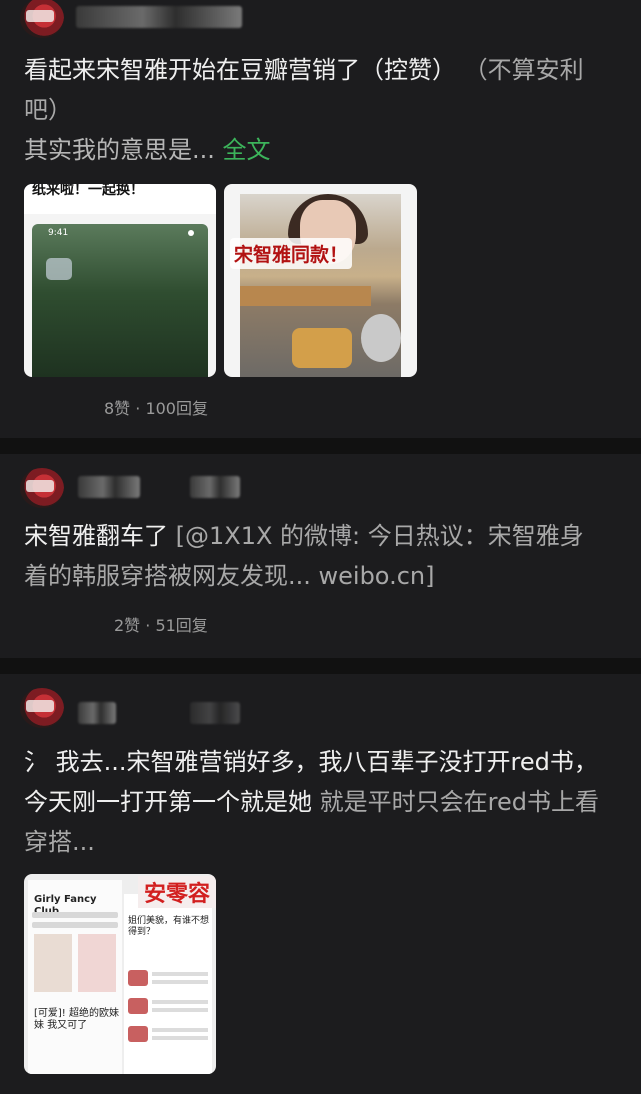 The height and width of the screenshot is (1094, 641). I want to click on food-photo, so click(320, 285).